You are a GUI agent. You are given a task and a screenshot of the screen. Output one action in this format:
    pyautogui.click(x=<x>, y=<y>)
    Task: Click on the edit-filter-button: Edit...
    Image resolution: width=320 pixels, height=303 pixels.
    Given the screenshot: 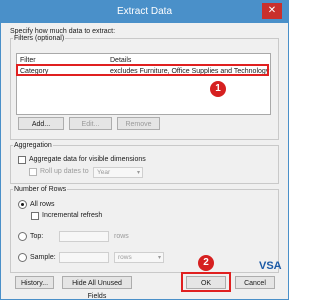 What is the action you would take?
    pyautogui.click(x=90, y=123)
    